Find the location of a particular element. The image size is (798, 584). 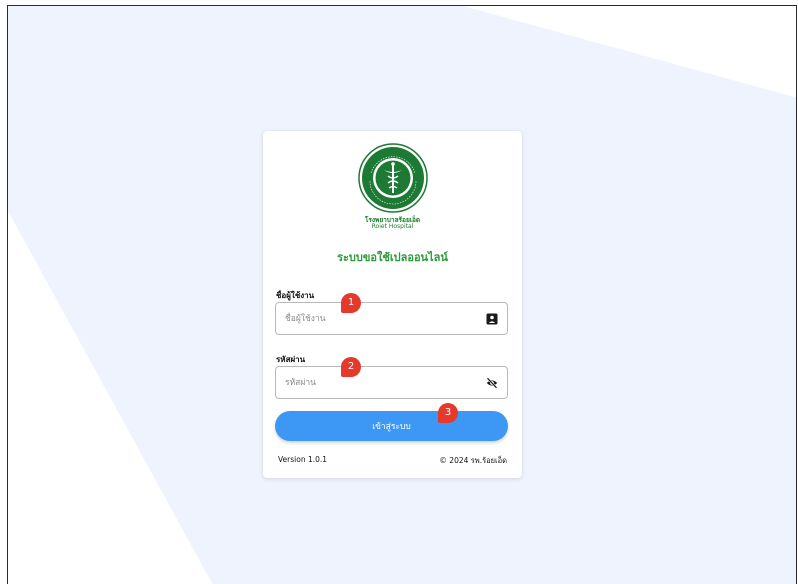

username-label: ชื่อผู้ใช้งาน is located at coordinates (295, 295).